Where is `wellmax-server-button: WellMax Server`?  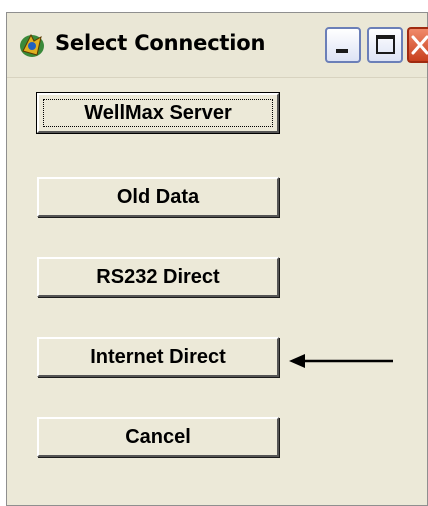
wellmax-server-button: WellMax Server is located at coordinates (158, 113).